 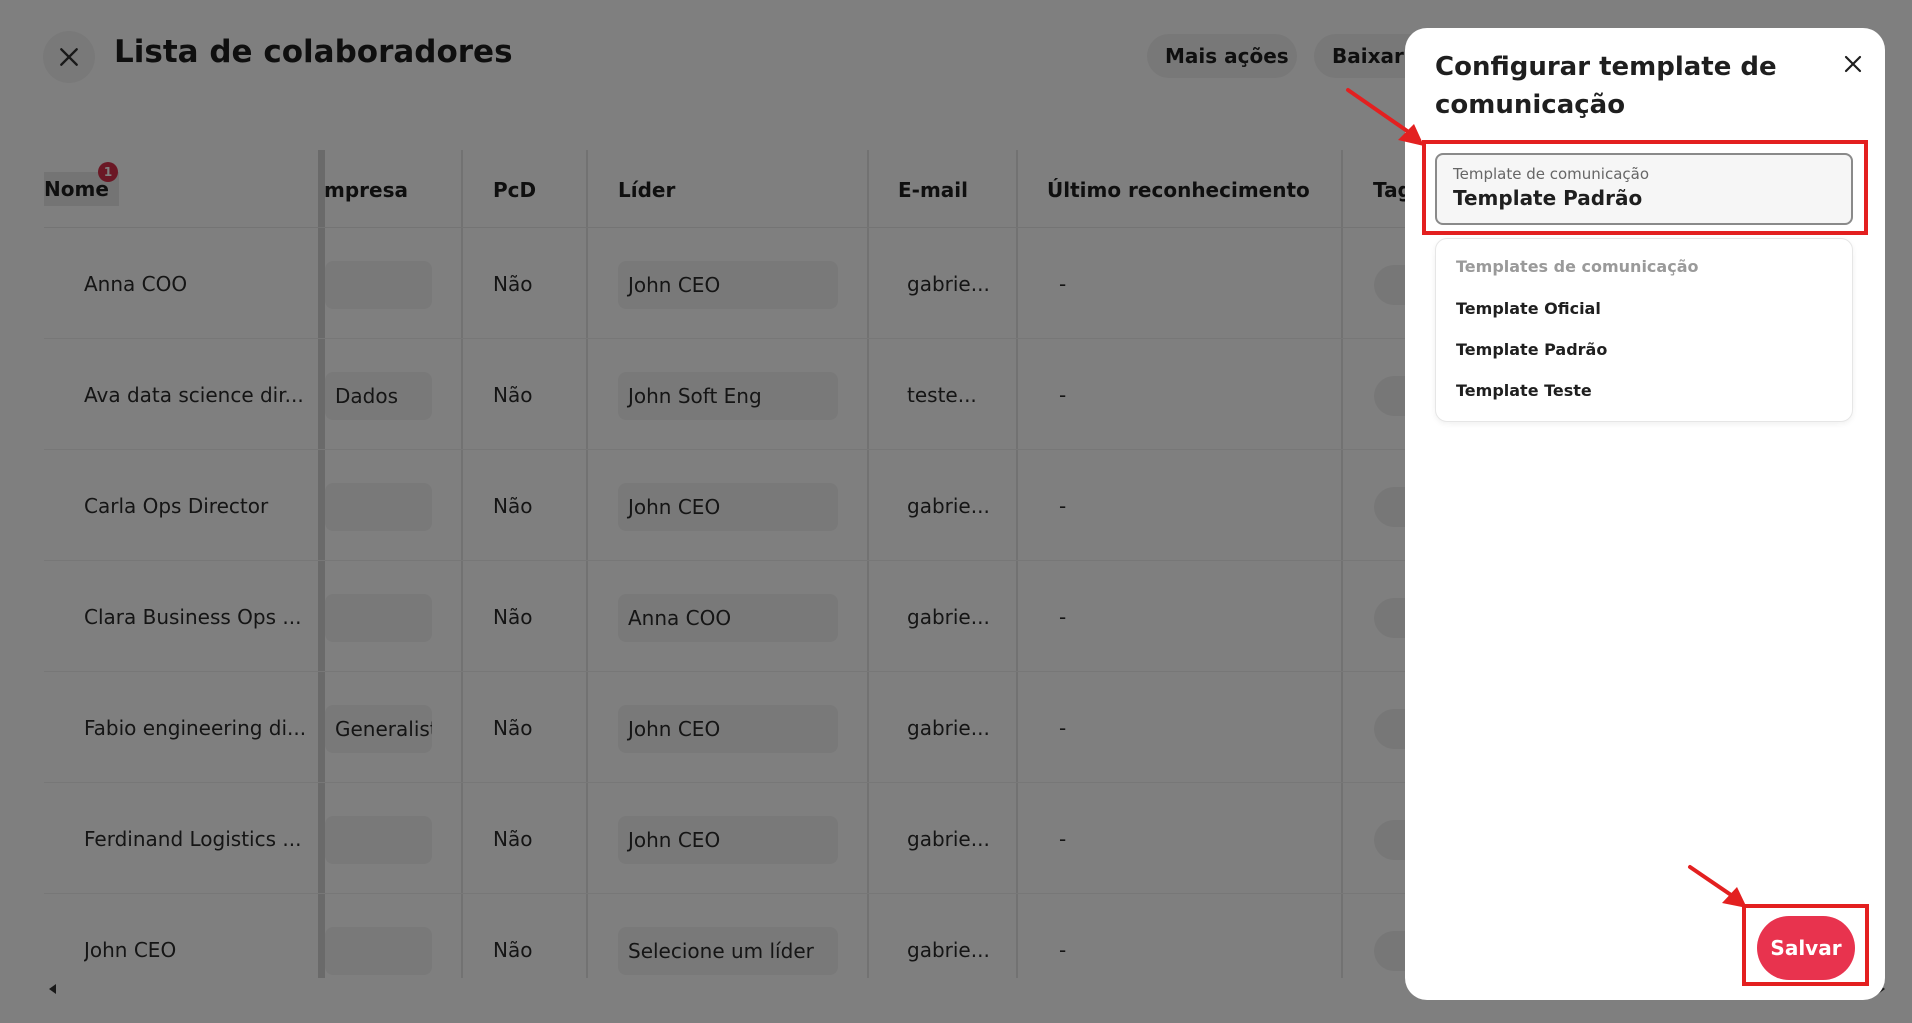 What do you see at coordinates (1805, 945) in the screenshot?
I see `highlight-box-save-button` at bounding box center [1805, 945].